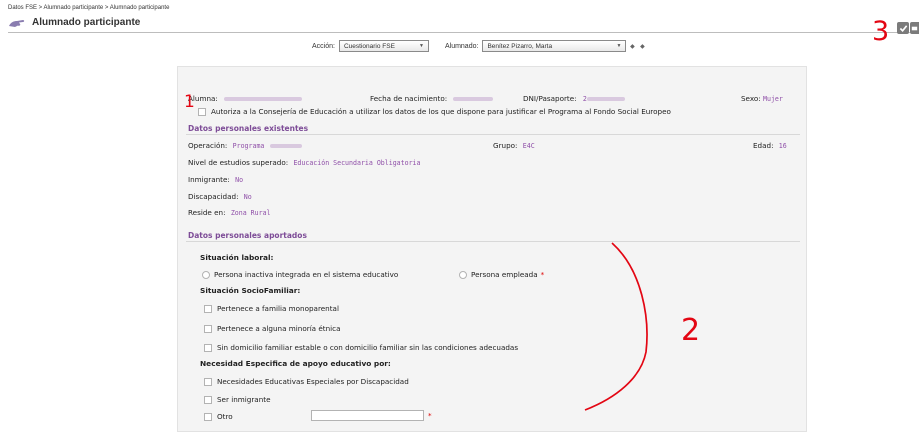  Describe the element at coordinates (207, 212) in the screenshot. I see `reside-label: Reside en:` at that location.